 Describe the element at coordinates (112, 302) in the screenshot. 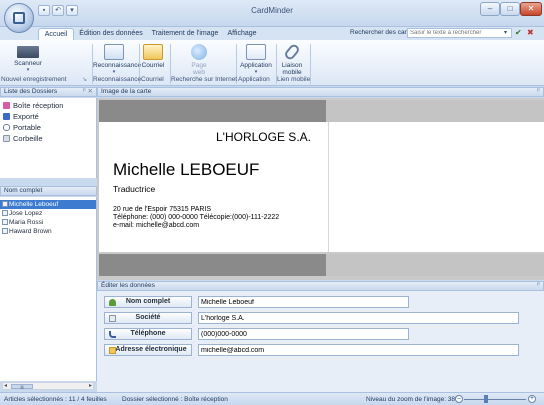

I see `person-icon` at that location.